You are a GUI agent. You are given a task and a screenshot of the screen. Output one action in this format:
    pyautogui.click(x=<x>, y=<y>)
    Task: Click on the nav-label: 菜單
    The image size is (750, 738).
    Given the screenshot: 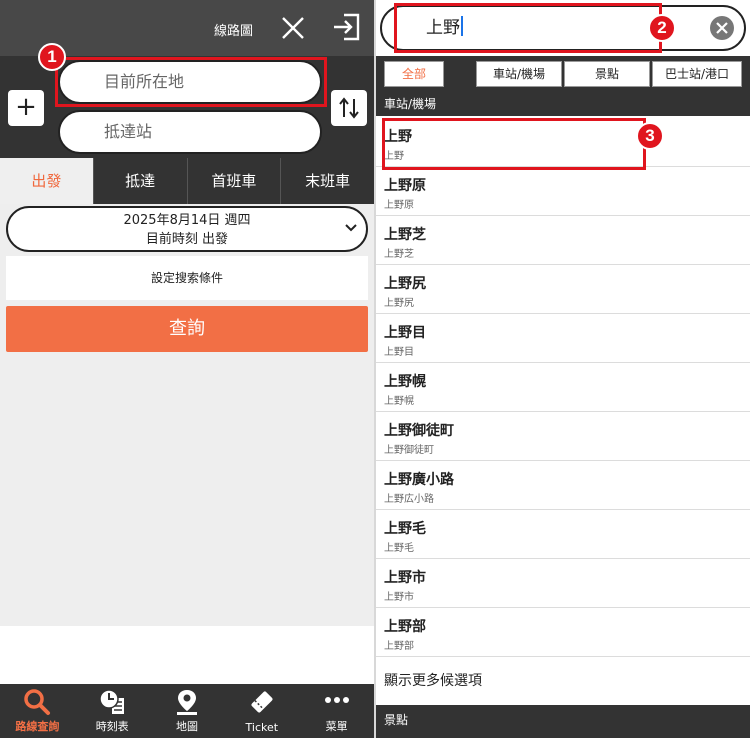 What is the action you would take?
    pyautogui.click(x=336, y=726)
    